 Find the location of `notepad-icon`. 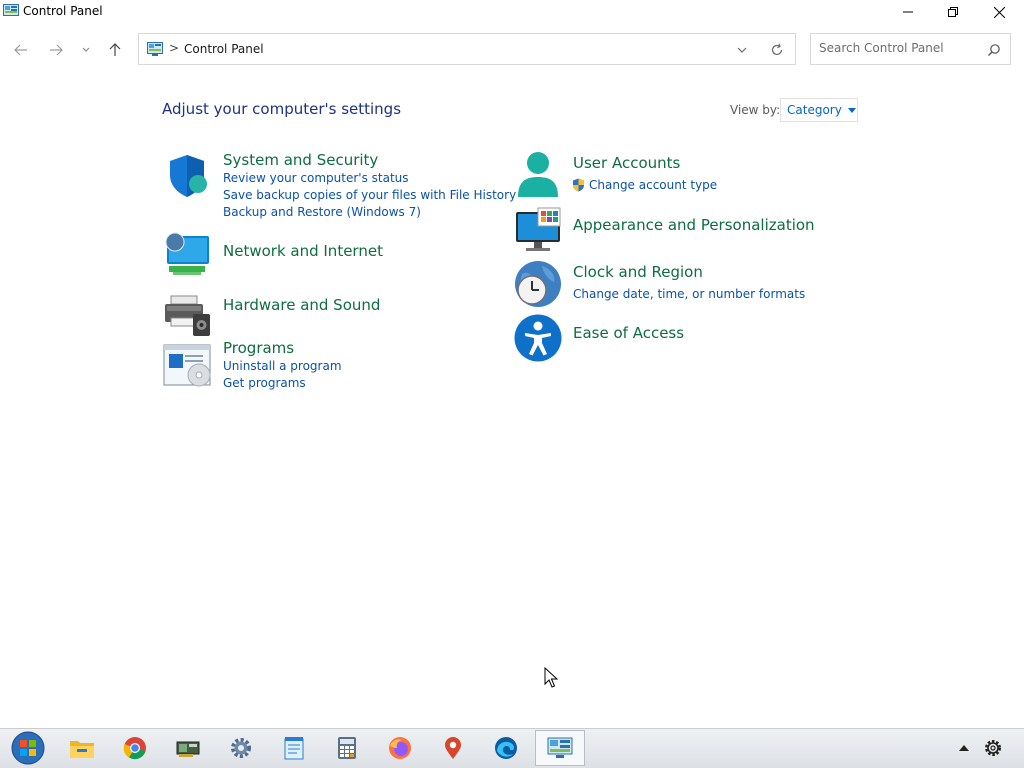

notepad-icon is located at coordinates (294, 748).